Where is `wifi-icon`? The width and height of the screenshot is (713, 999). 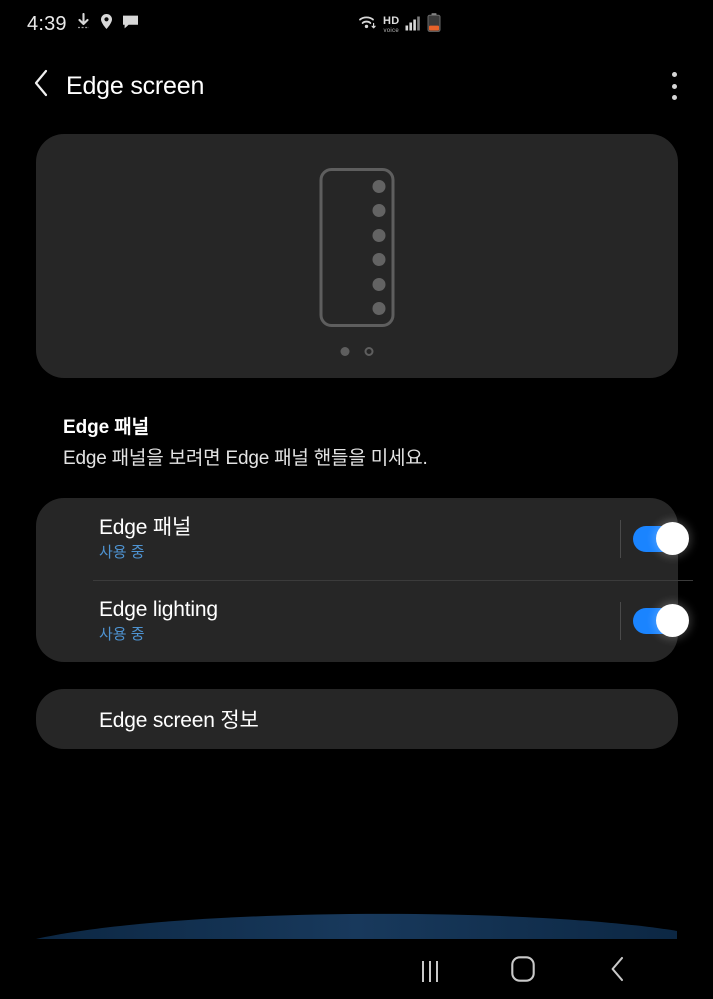 wifi-icon is located at coordinates (368, 25).